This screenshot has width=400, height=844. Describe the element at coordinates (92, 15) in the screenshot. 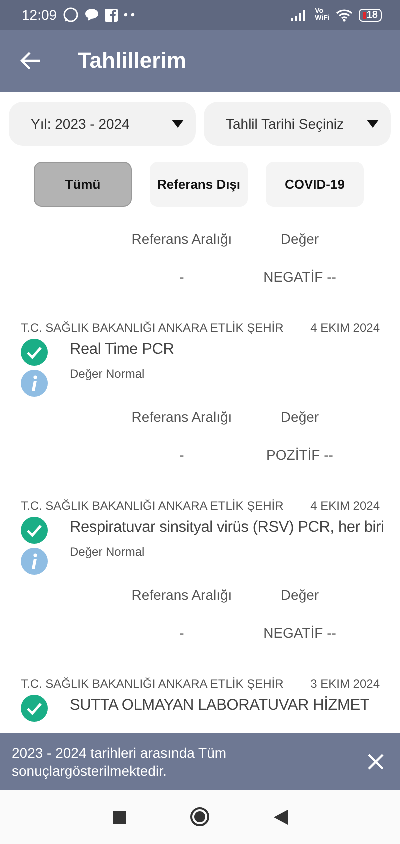

I see `message-icon` at that location.